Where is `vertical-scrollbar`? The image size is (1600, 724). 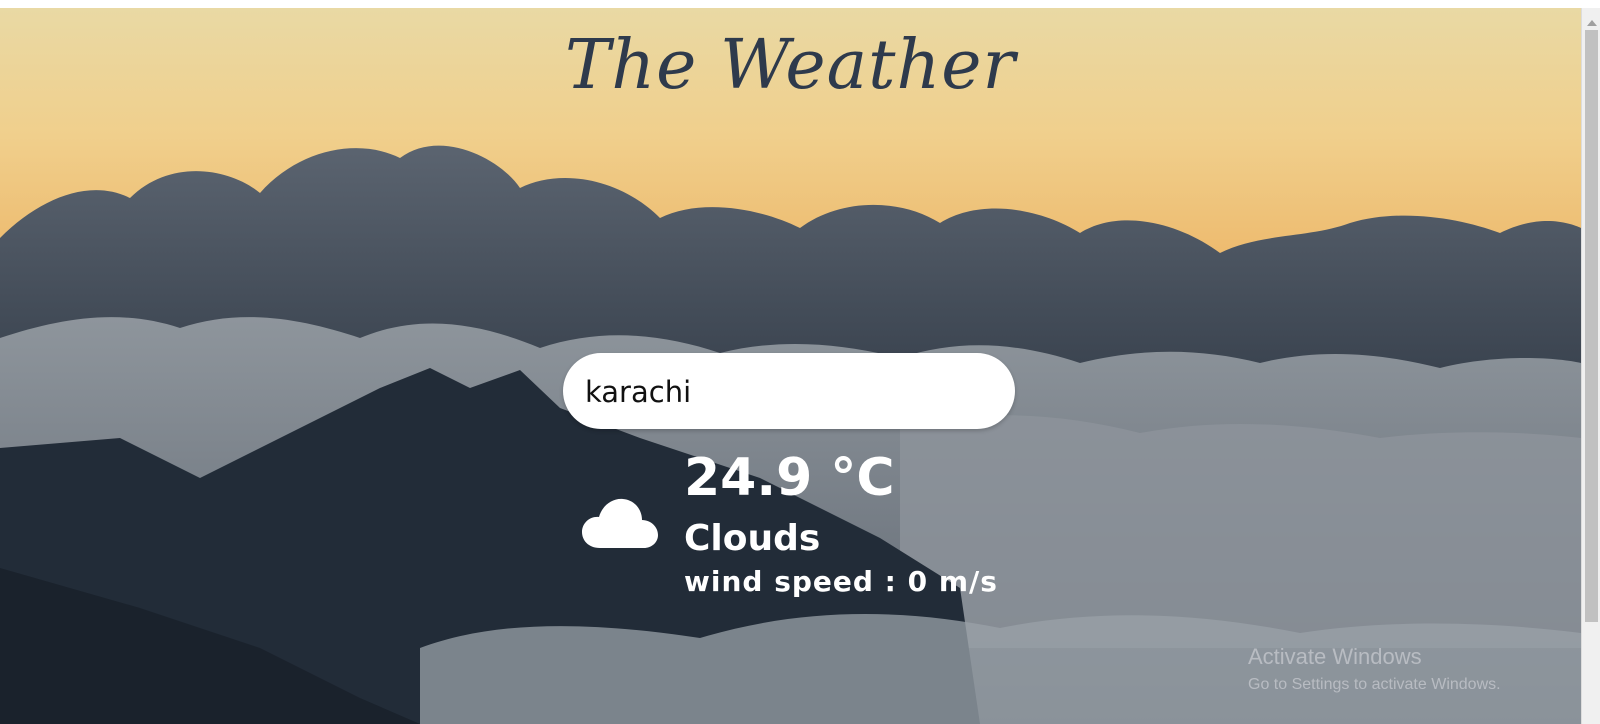
vertical-scrollbar is located at coordinates (1590, 366).